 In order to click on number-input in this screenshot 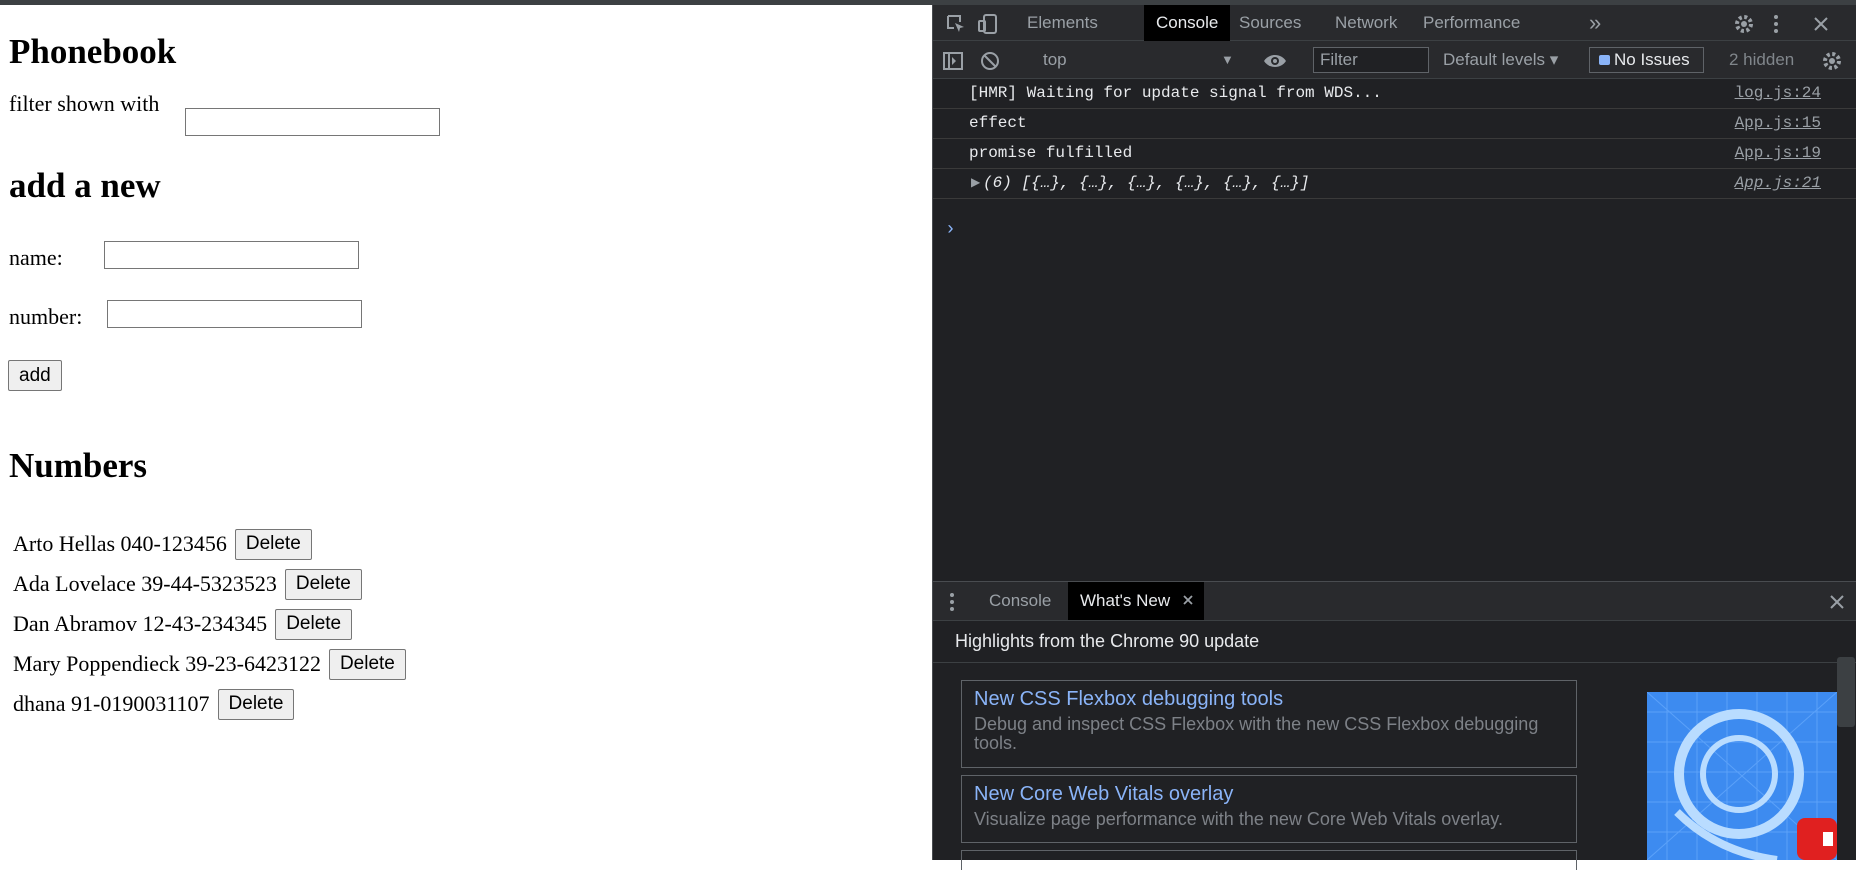, I will do `click(234, 314)`.